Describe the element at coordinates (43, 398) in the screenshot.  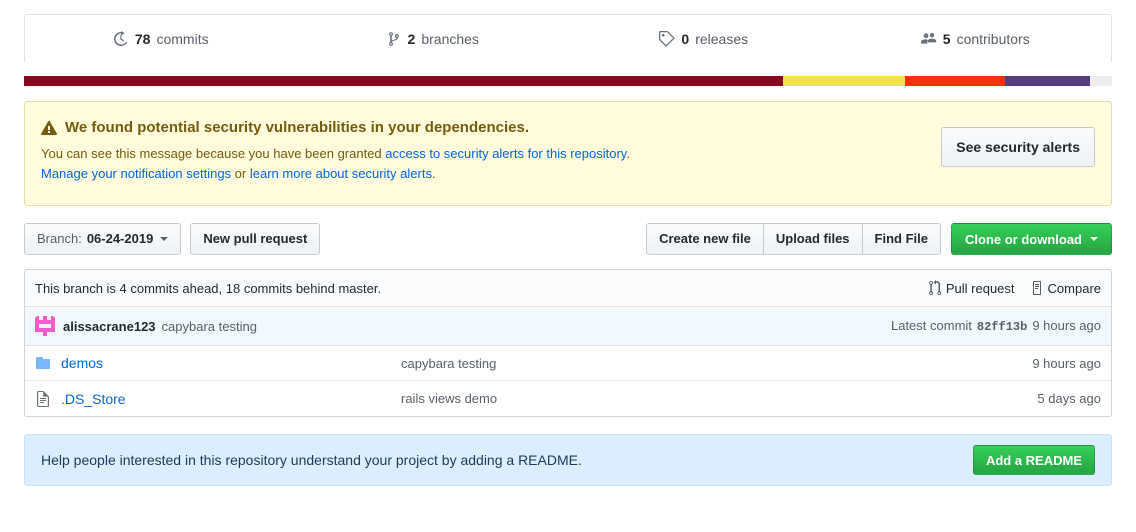
I see `file-icon` at that location.